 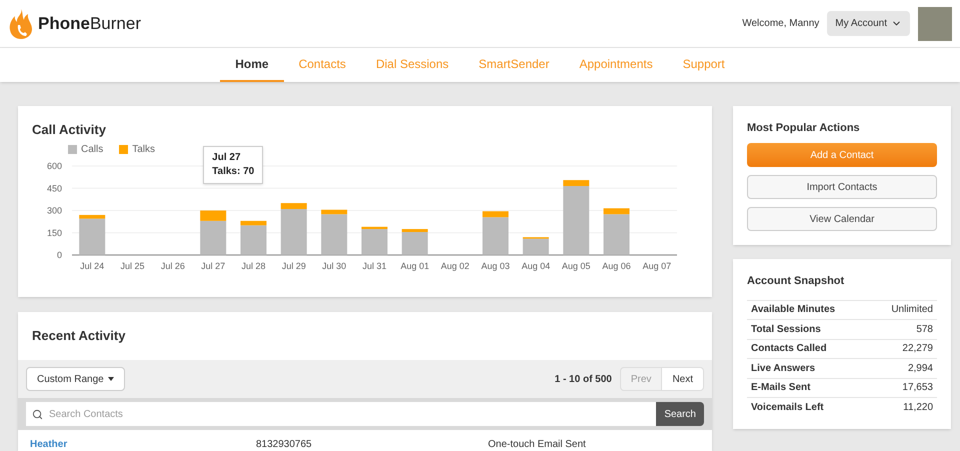 I want to click on flame-logo-icon, so click(x=21, y=24).